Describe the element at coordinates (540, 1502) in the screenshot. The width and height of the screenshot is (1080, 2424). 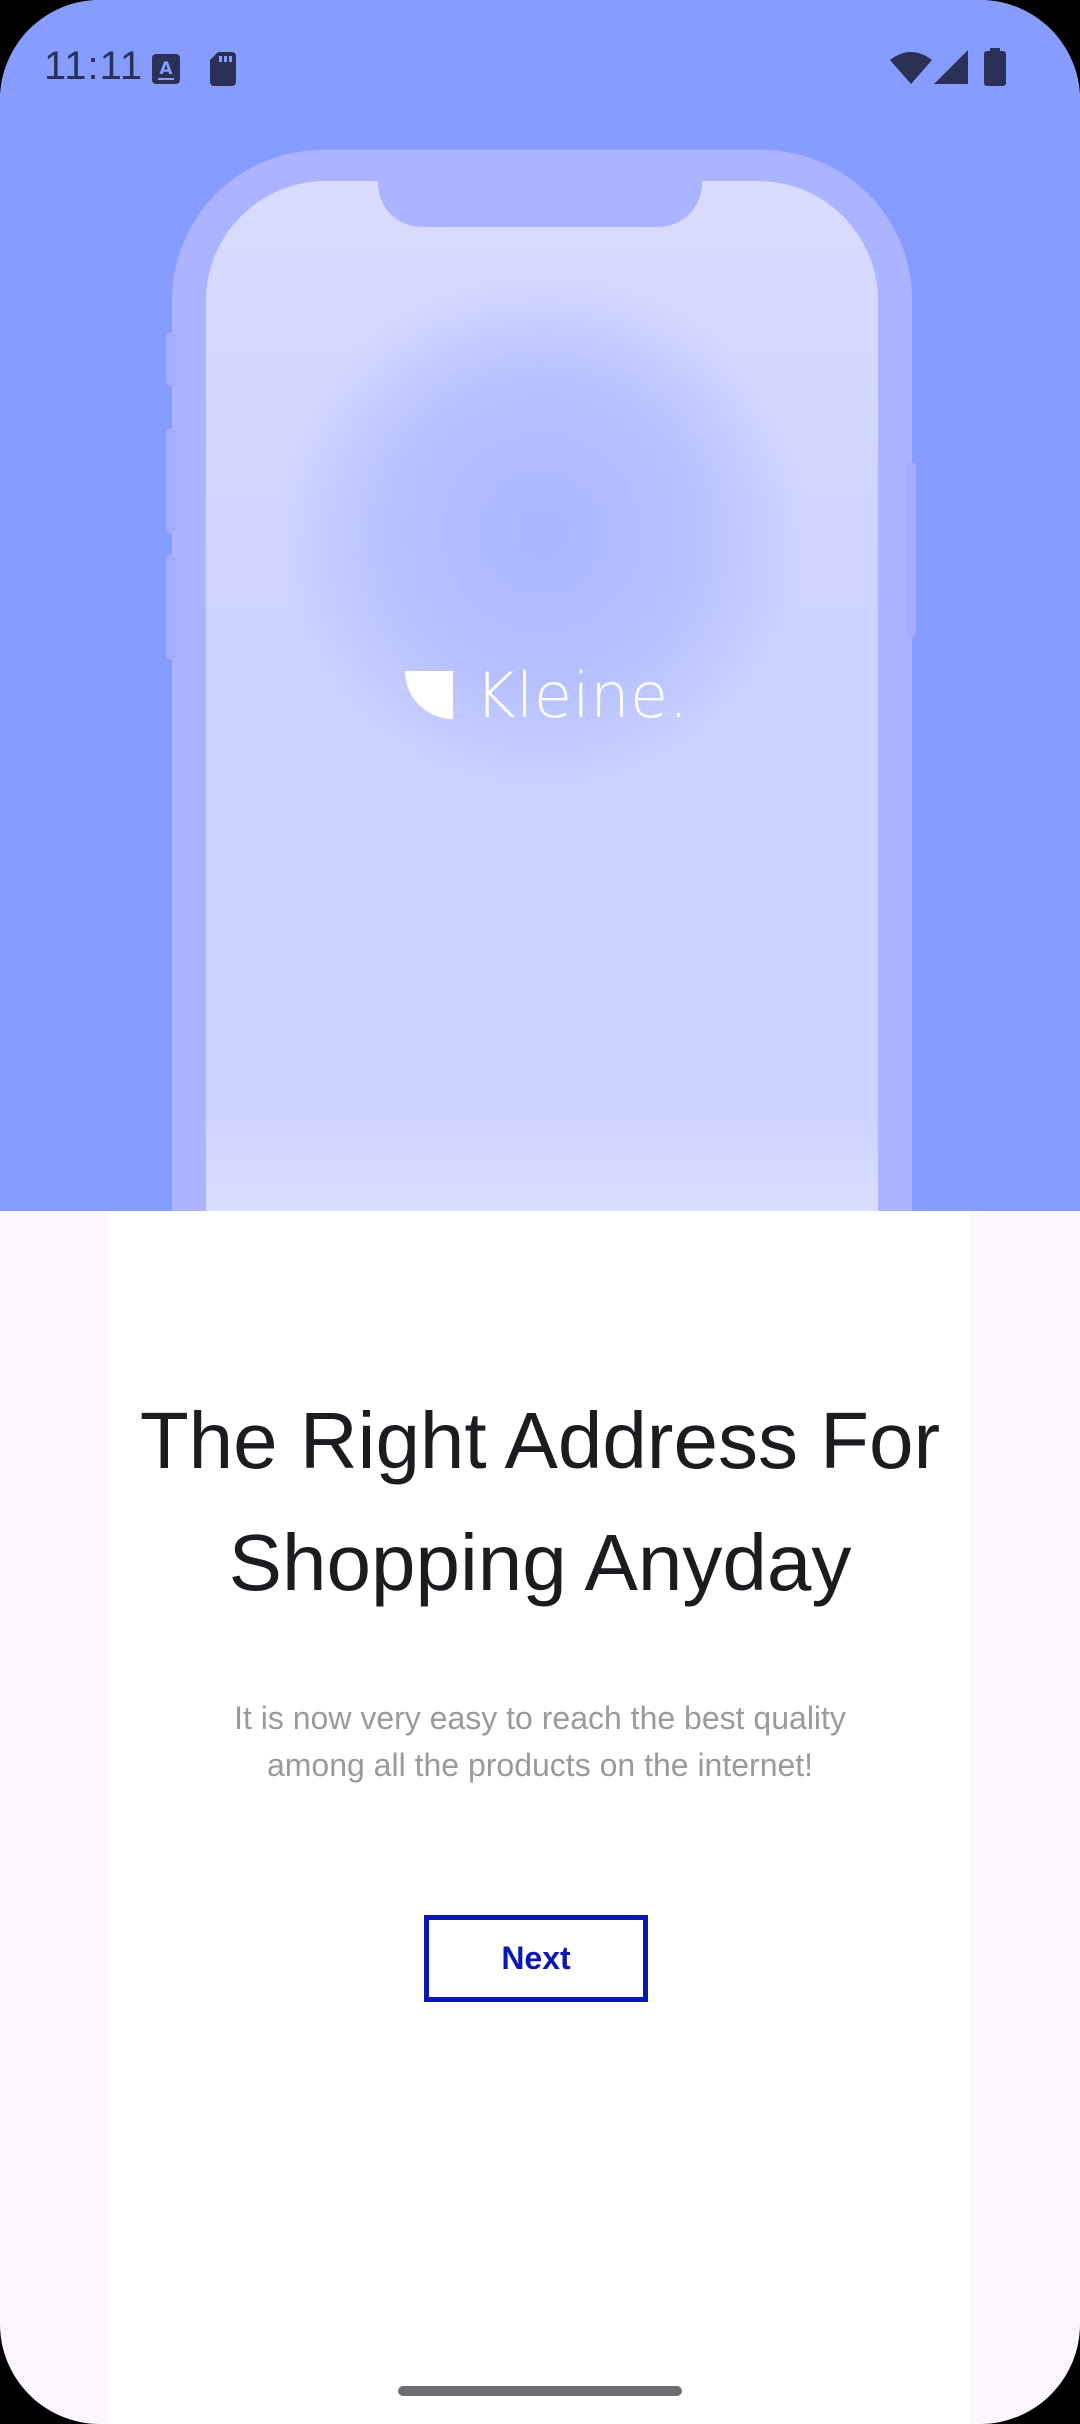
I see `onboarding-headline: The Right Address For Shopping Anyday` at that location.